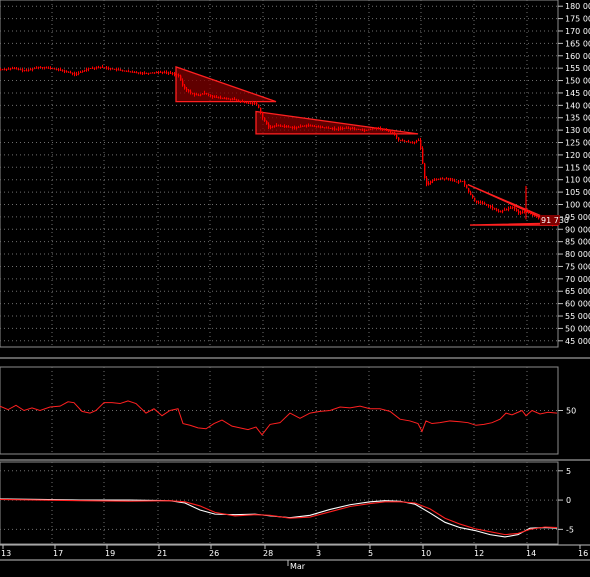 The height and width of the screenshot is (577, 590). Describe the element at coordinates (555, 220) in the screenshot. I see `current-price-label: 91 730` at that location.